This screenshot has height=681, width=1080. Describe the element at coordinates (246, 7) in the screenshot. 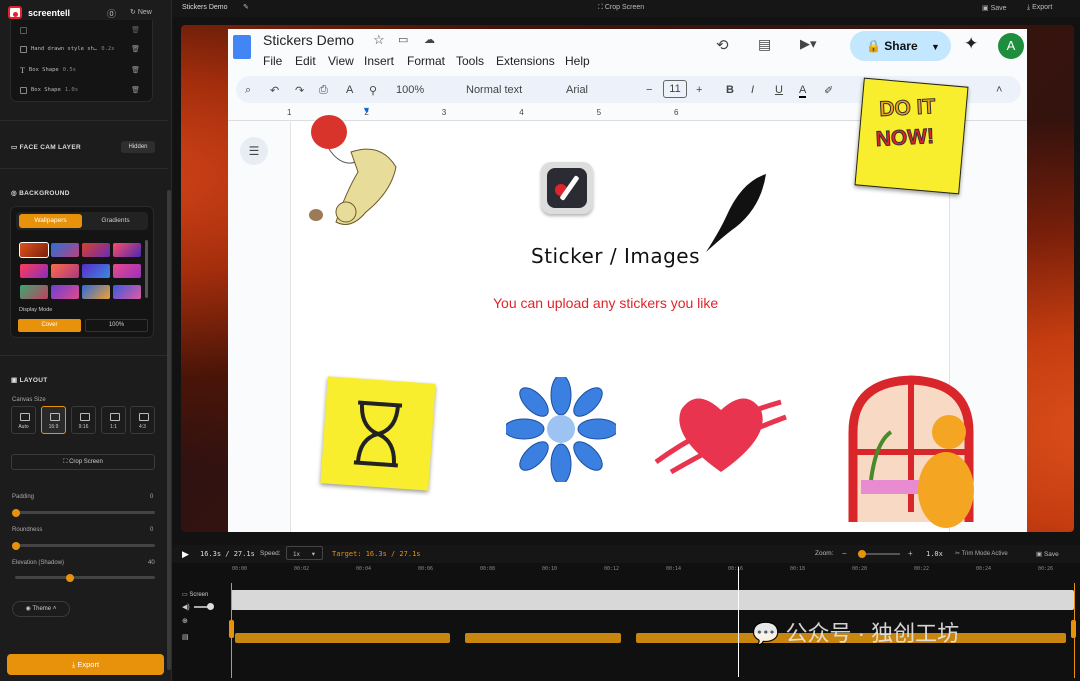

I see `edit-icon: ✎` at that location.